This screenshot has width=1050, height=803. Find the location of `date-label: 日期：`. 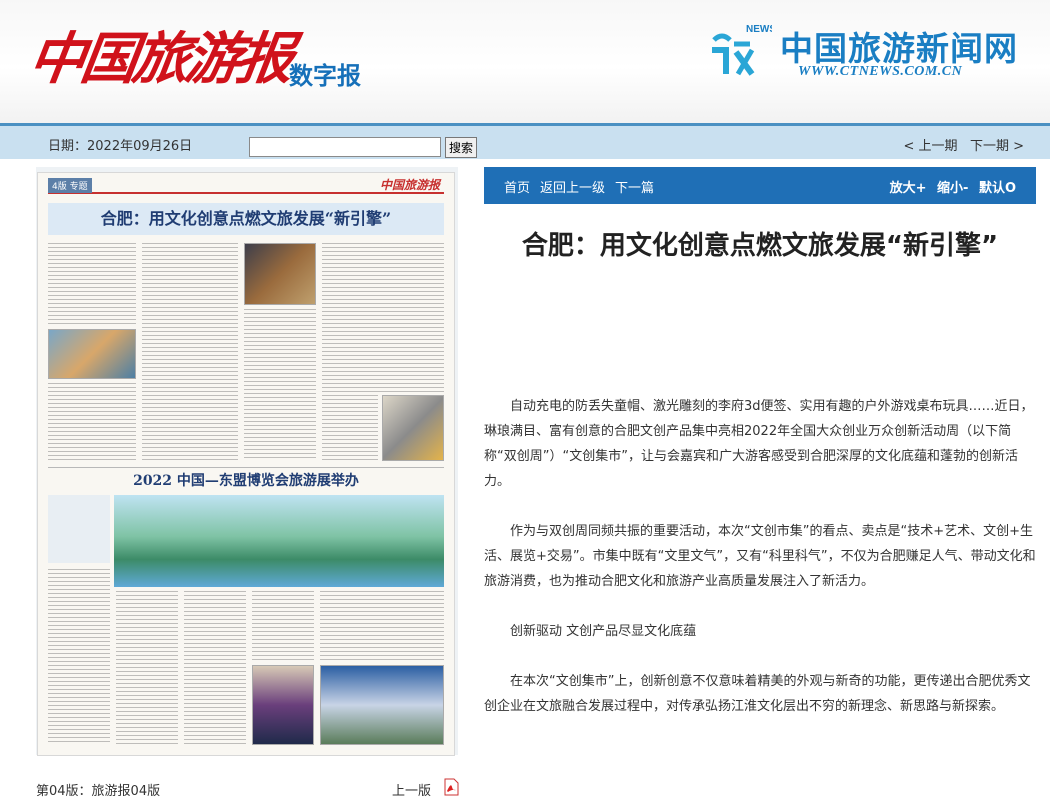

date-label: 日期： is located at coordinates (68, 146).